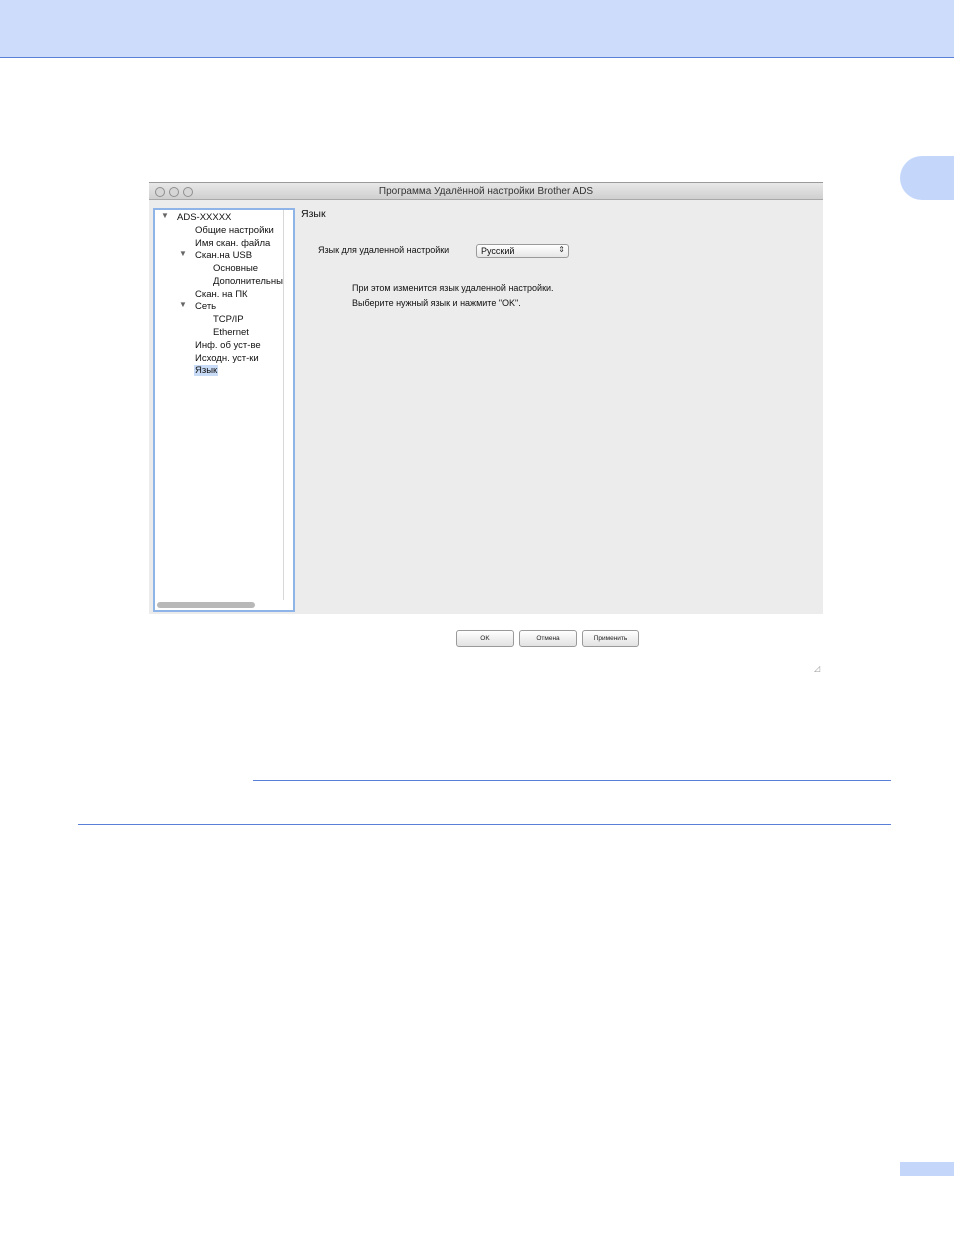  I want to click on tree-item-basic: Основные, so click(235, 268).